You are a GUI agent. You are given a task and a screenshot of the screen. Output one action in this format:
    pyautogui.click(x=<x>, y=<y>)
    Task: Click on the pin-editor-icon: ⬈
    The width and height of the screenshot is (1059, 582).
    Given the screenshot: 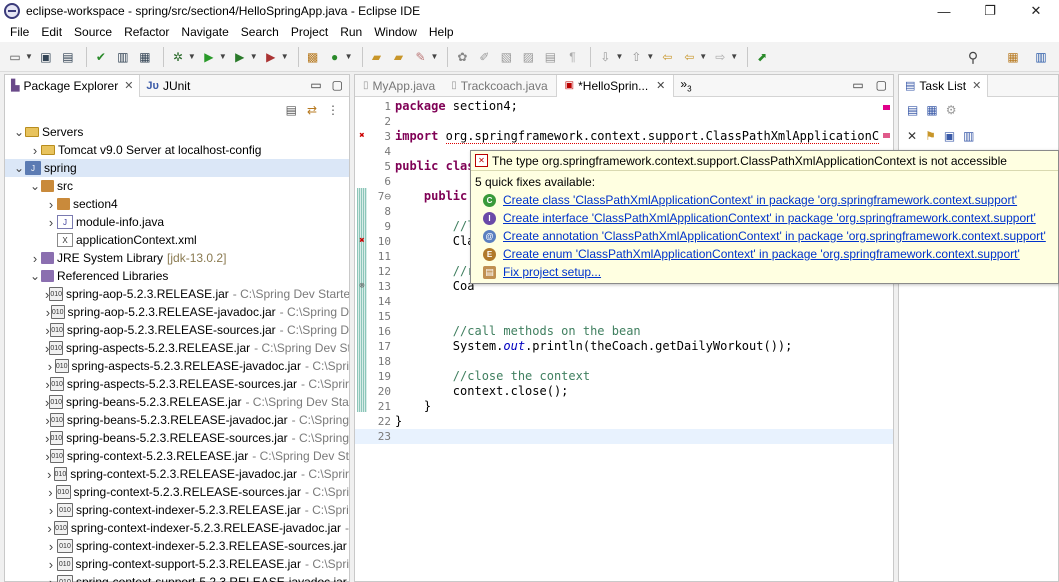 What is the action you would take?
    pyautogui.click(x=762, y=57)
    